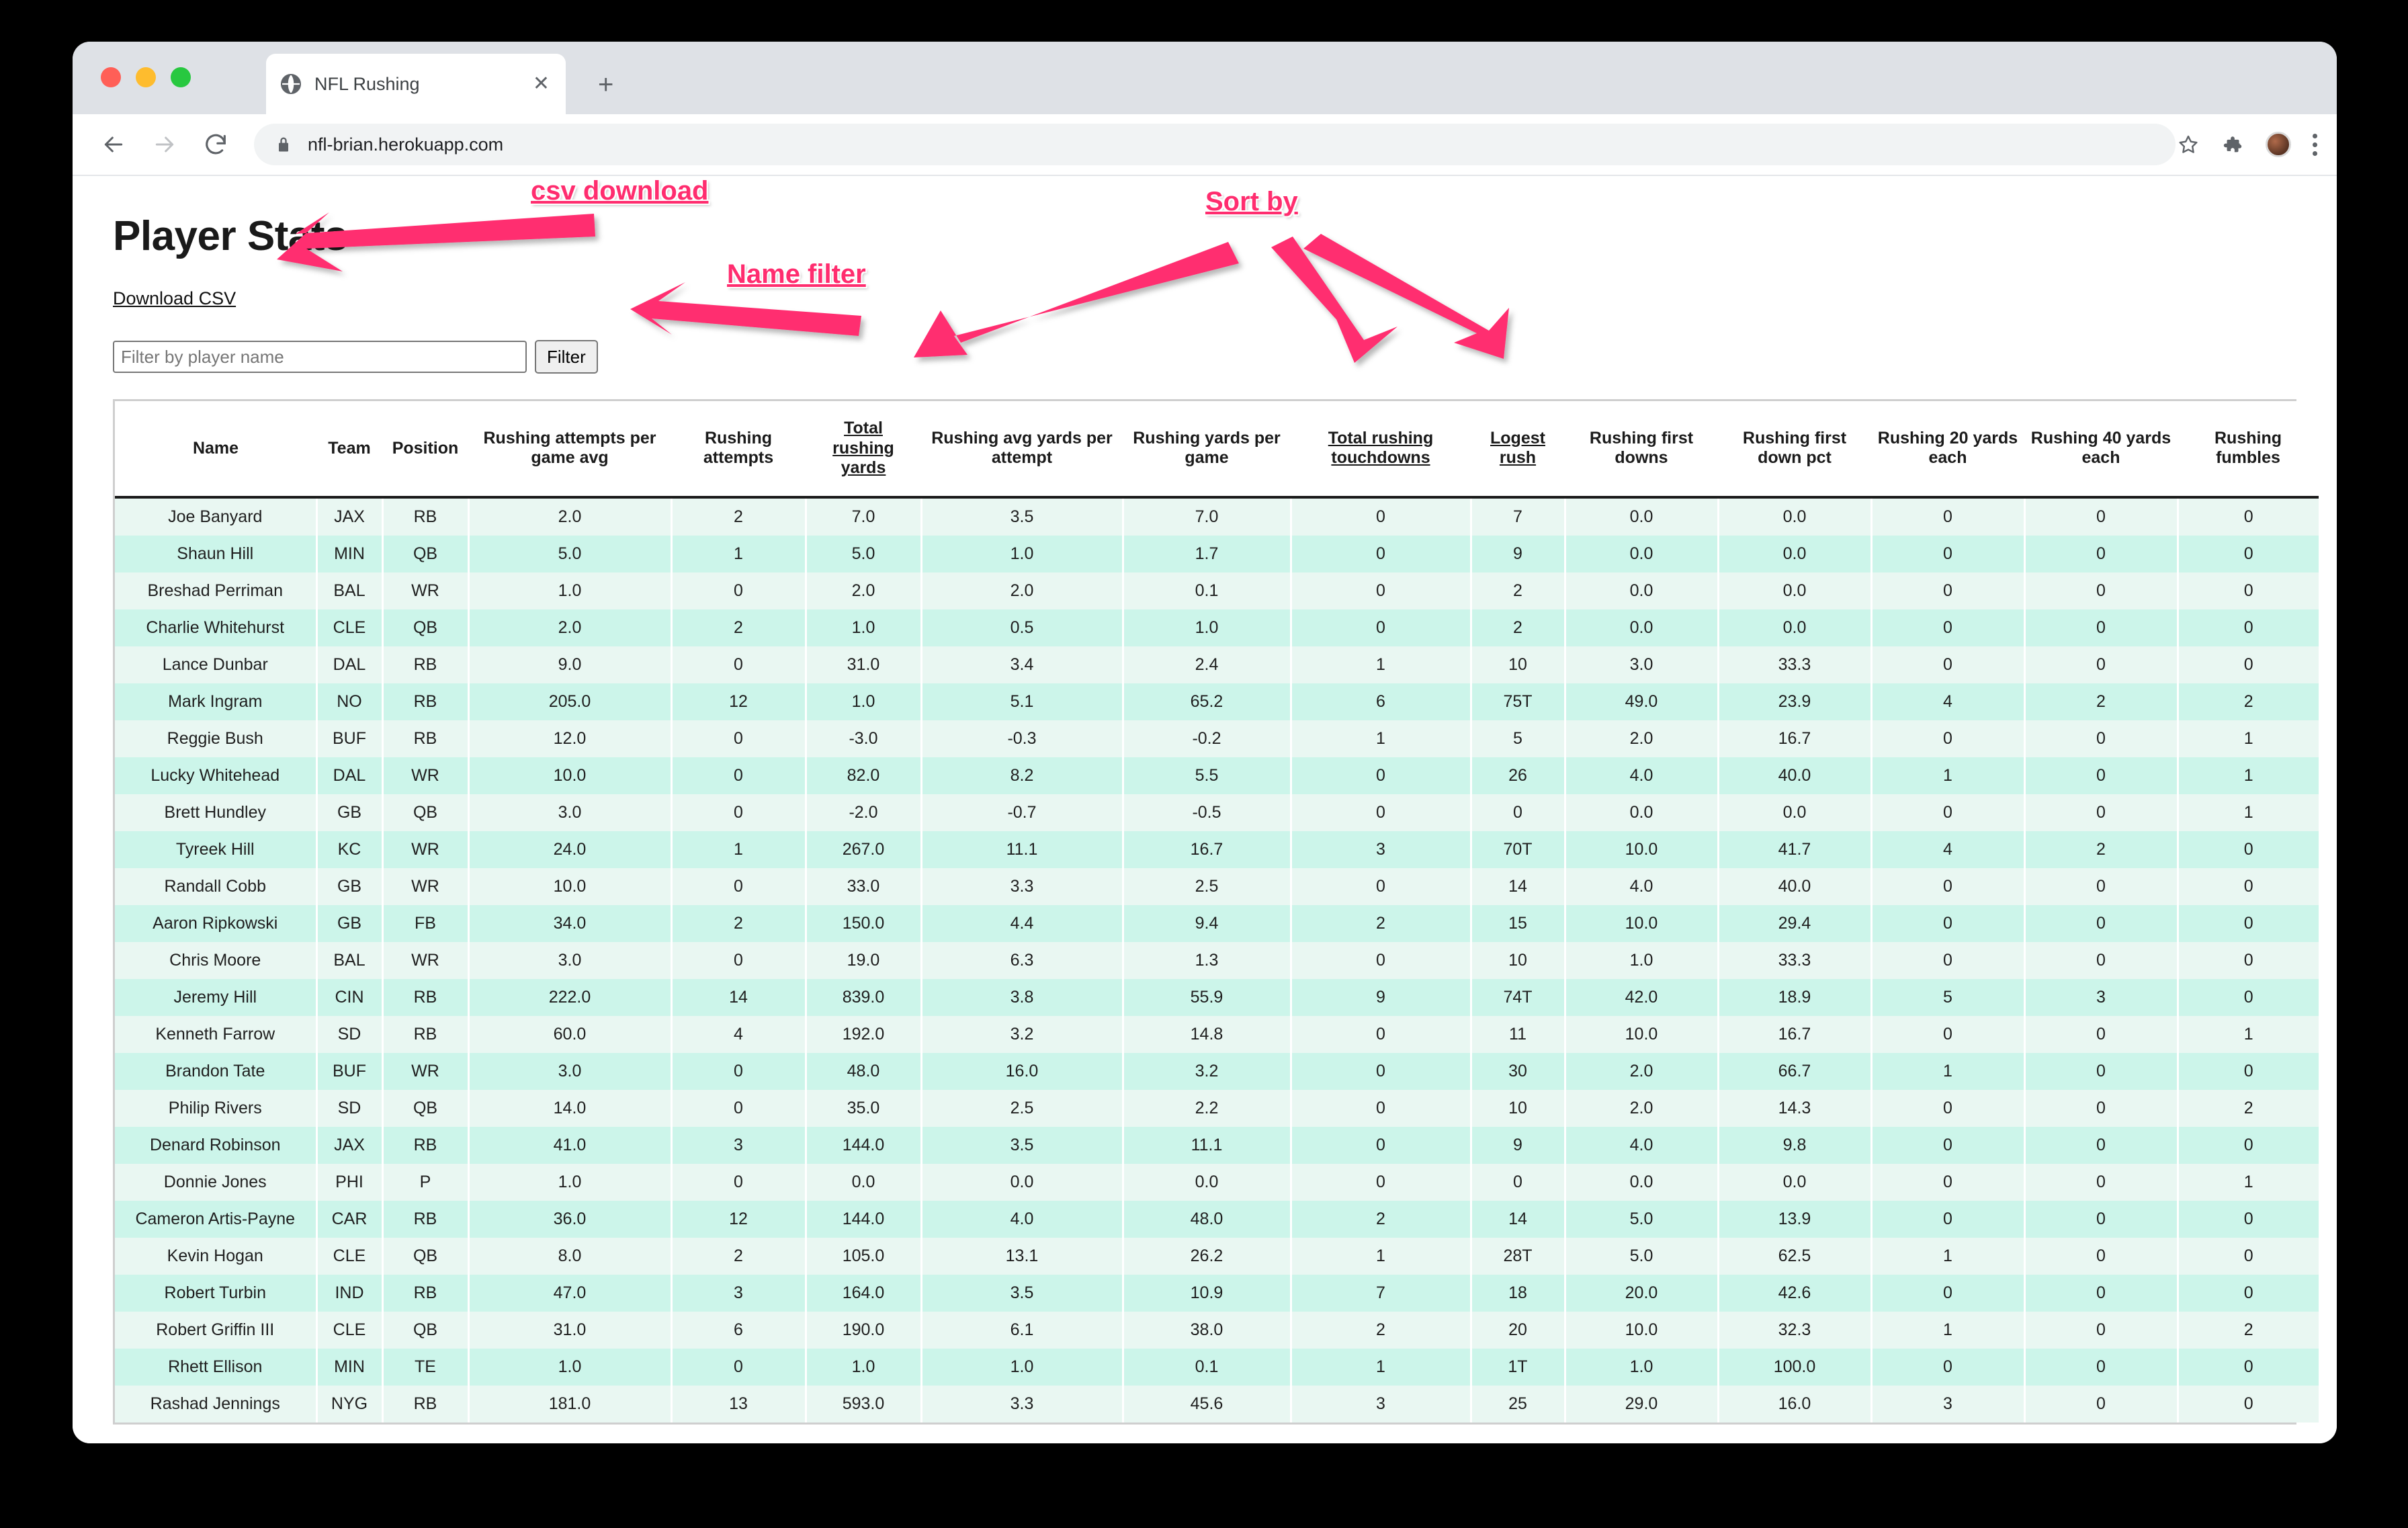 This screenshot has height=1528, width=2408. Describe the element at coordinates (605, 85) in the screenshot. I see `new-tab-button: +` at that location.